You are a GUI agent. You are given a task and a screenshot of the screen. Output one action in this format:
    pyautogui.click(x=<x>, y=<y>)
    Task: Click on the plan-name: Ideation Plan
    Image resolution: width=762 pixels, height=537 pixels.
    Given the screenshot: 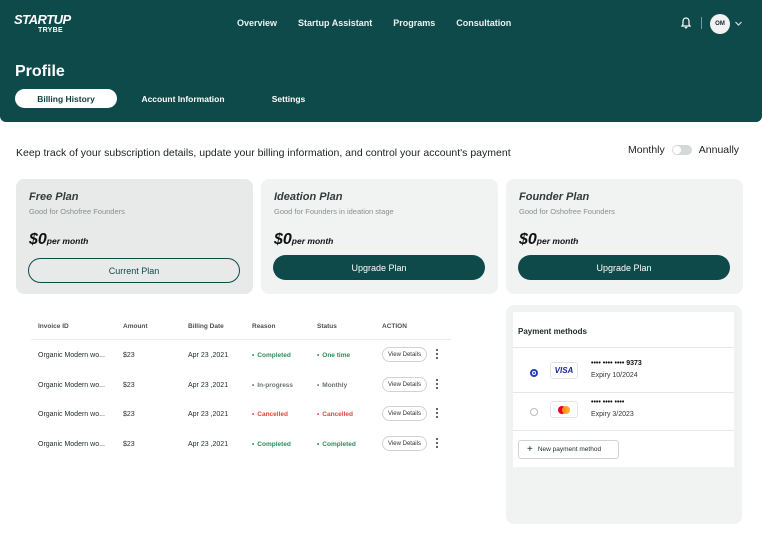 What is the action you would take?
    pyautogui.click(x=308, y=197)
    